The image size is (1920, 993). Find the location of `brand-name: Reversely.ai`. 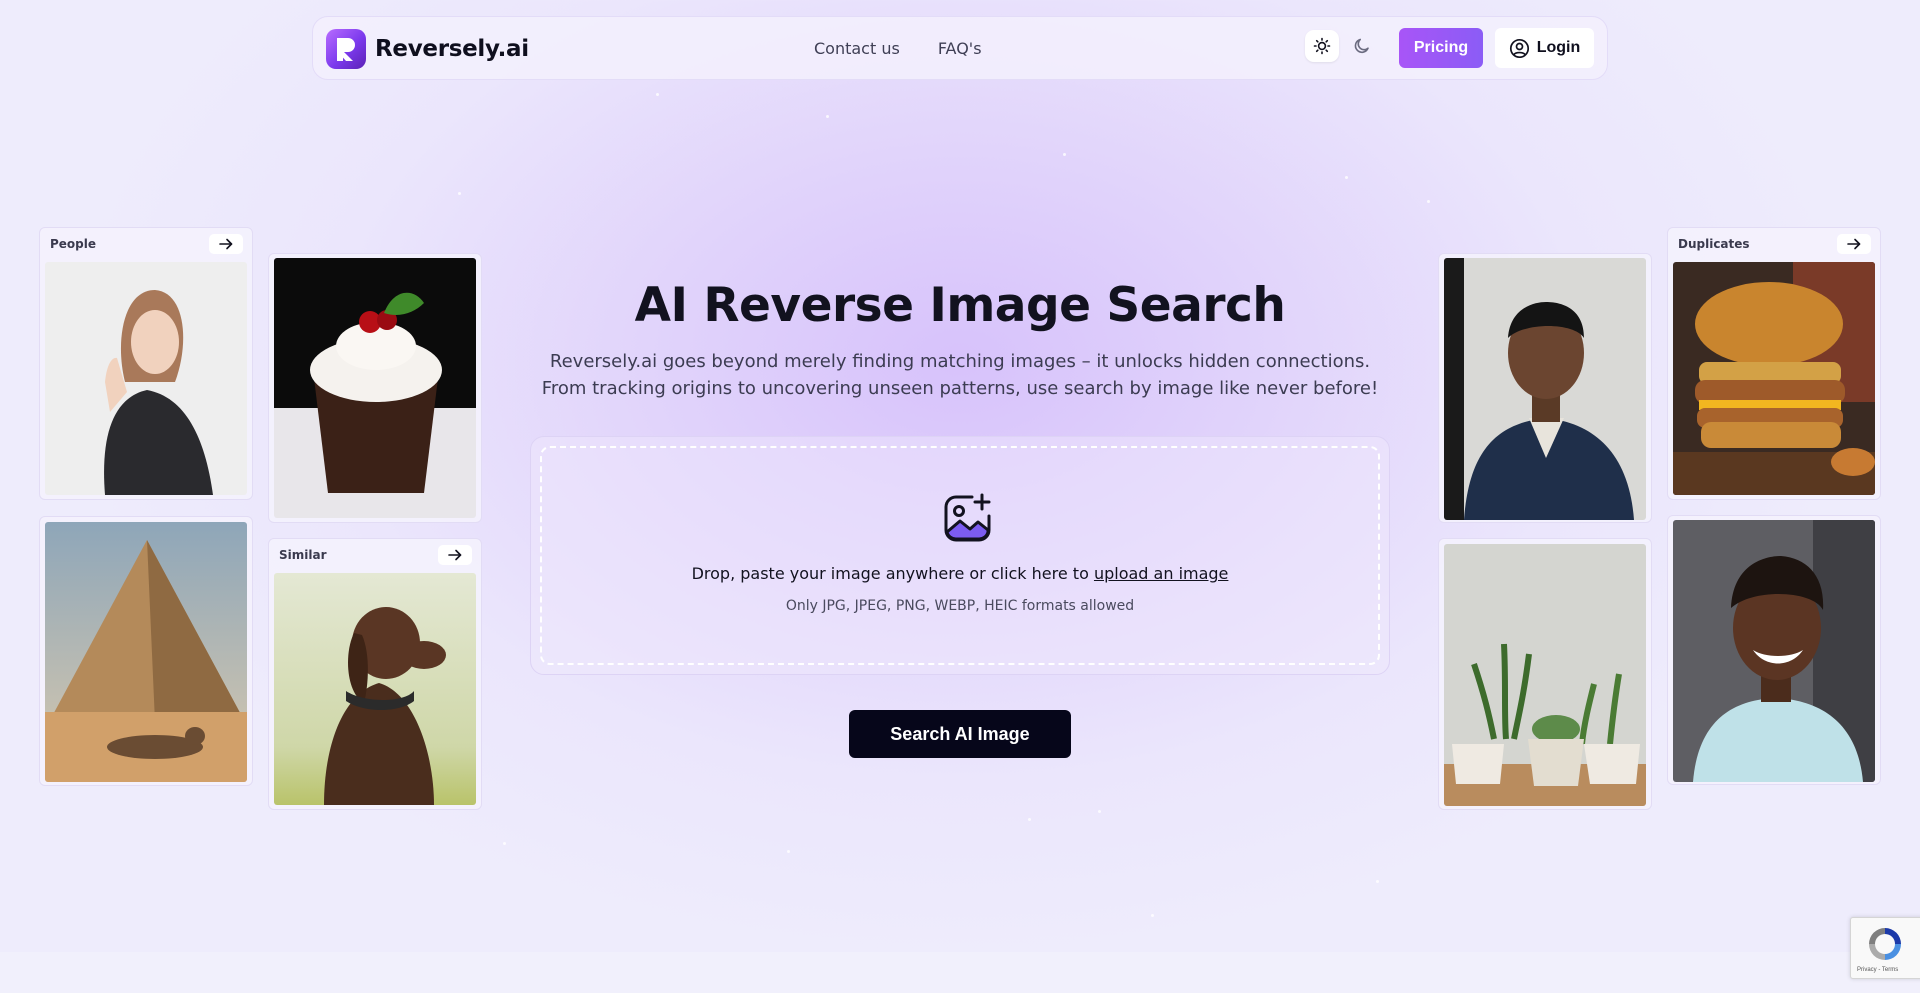

brand-name: Reversely.ai is located at coordinates (452, 49).